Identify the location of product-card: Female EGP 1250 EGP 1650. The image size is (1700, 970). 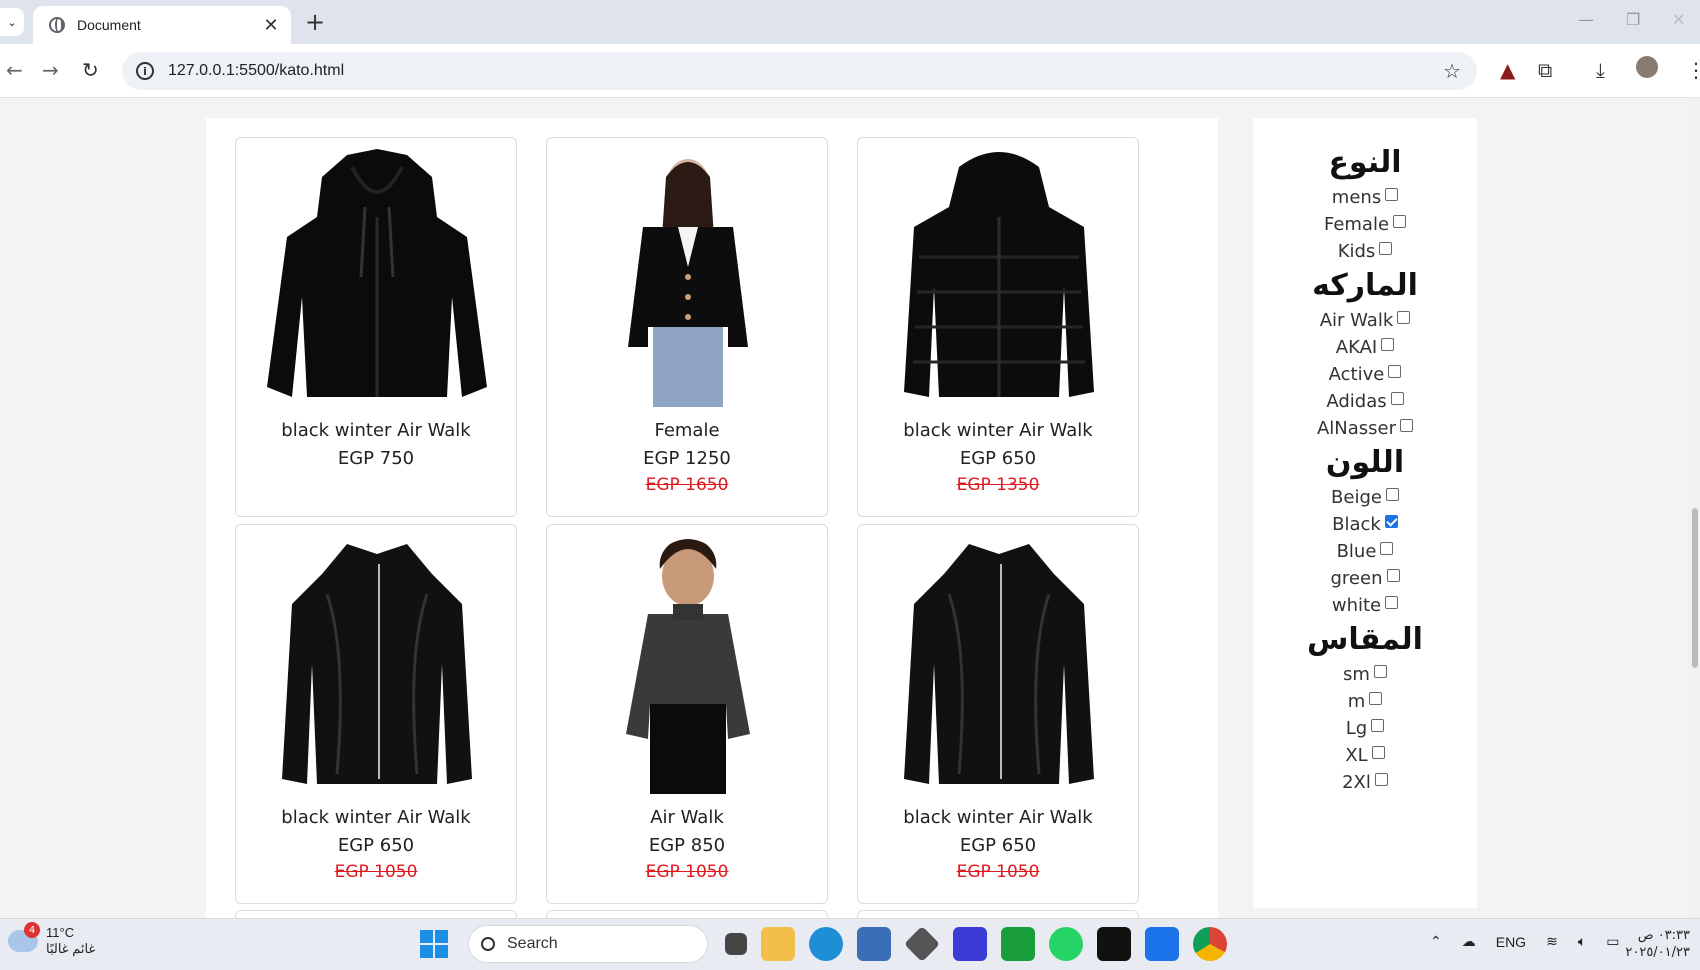
(687, 327).